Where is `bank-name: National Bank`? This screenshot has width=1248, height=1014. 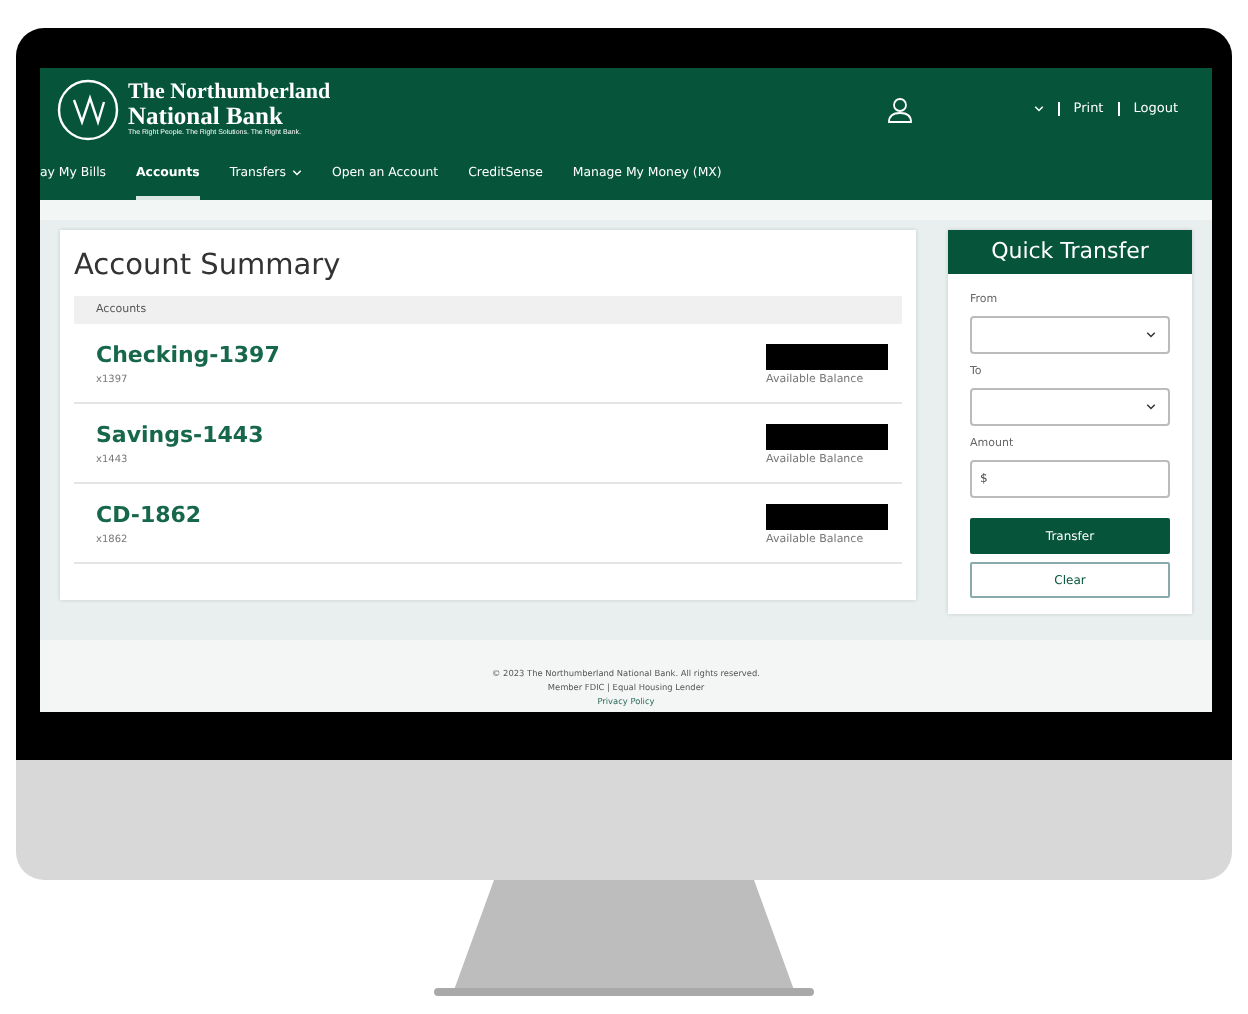 bank-name: National Bank is located at coordinates (206, 115).